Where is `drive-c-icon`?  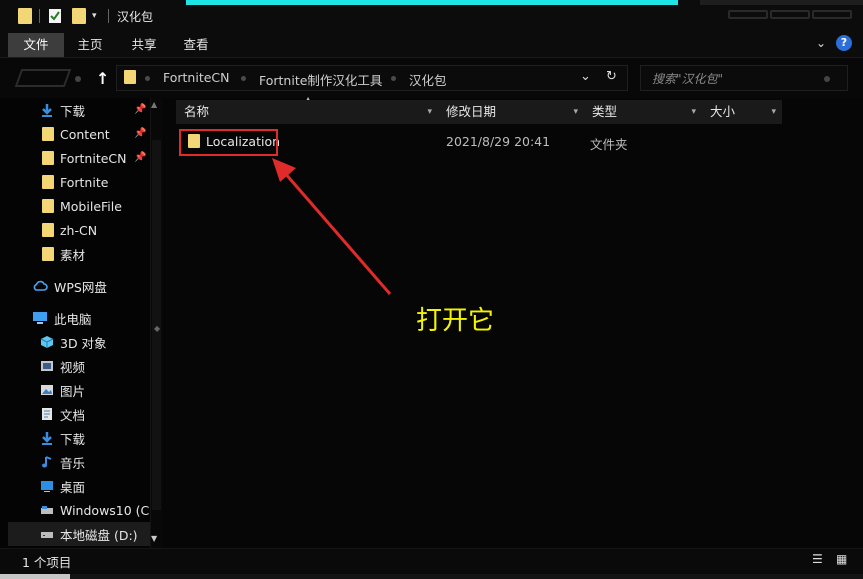 drive-c-icon is located at coordinates (47, 510).